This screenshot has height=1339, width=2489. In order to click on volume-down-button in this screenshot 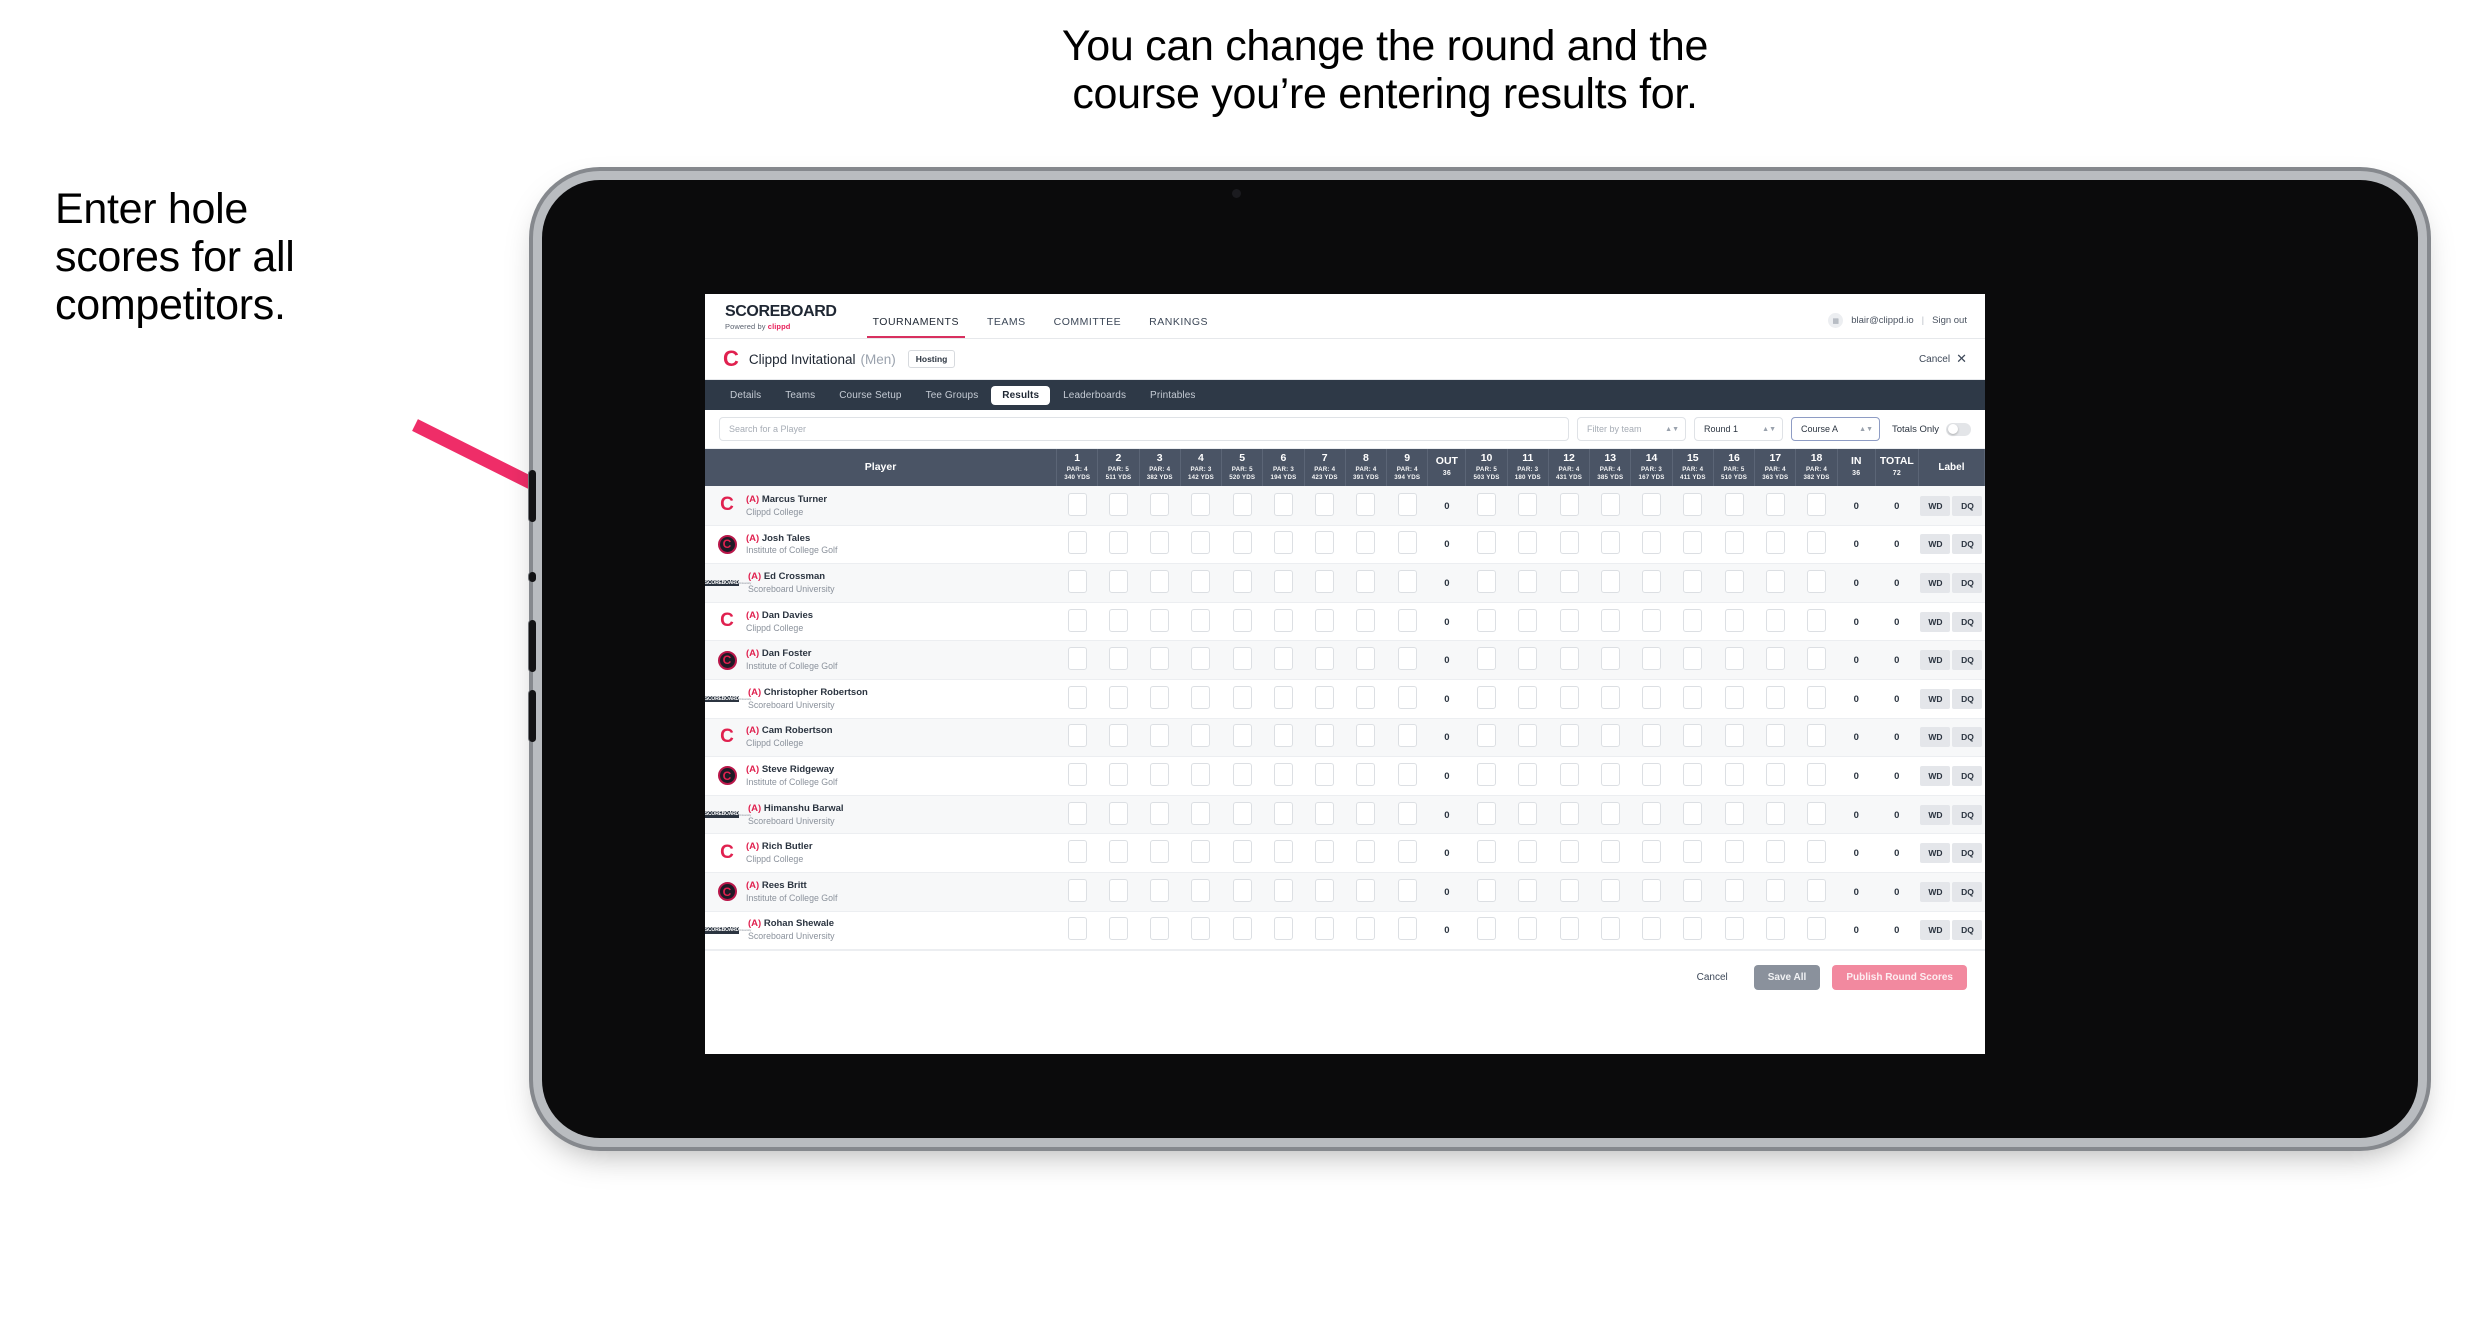, I will do `click(532, 646)`.